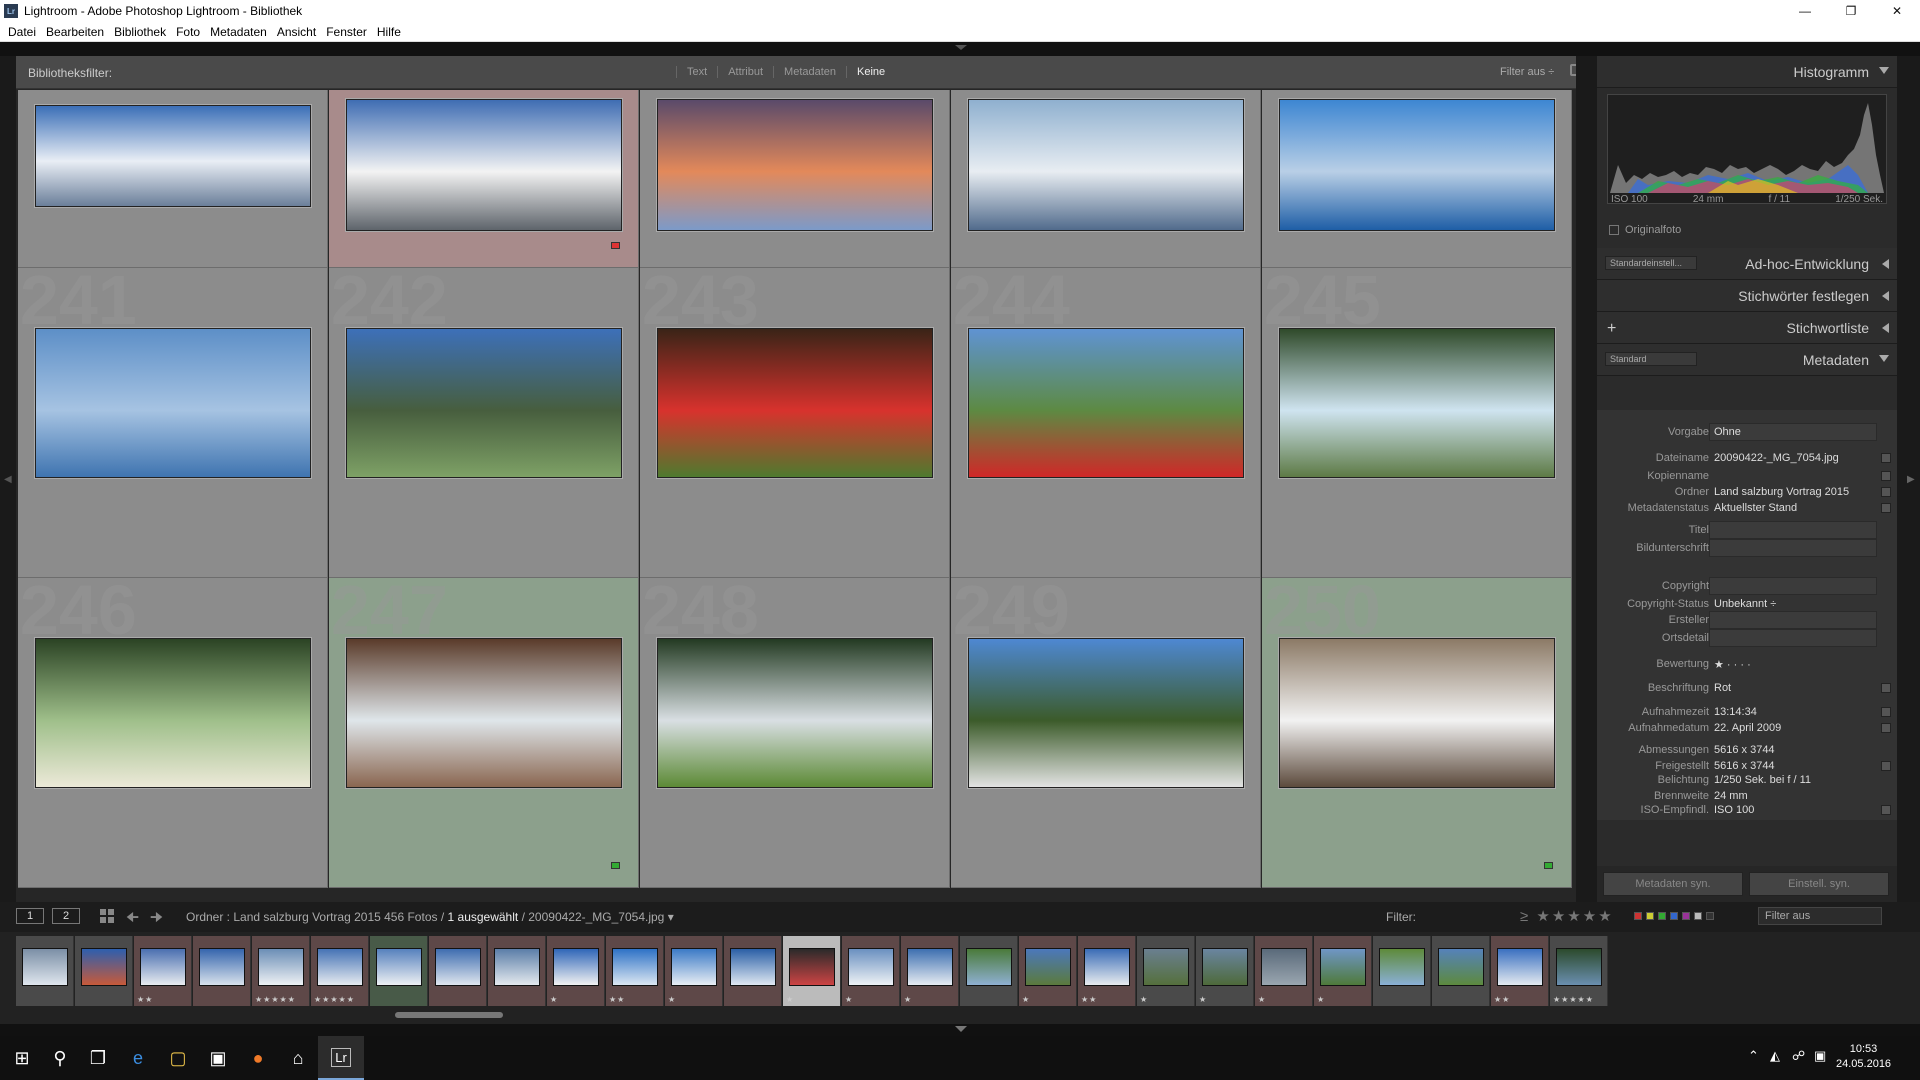 This screenshot has height=1080, width=1920. What do you see at coordinates (218, 1058) in the screenshot?
I see `store-icon: ▣` at bounding box center [218, 1058].